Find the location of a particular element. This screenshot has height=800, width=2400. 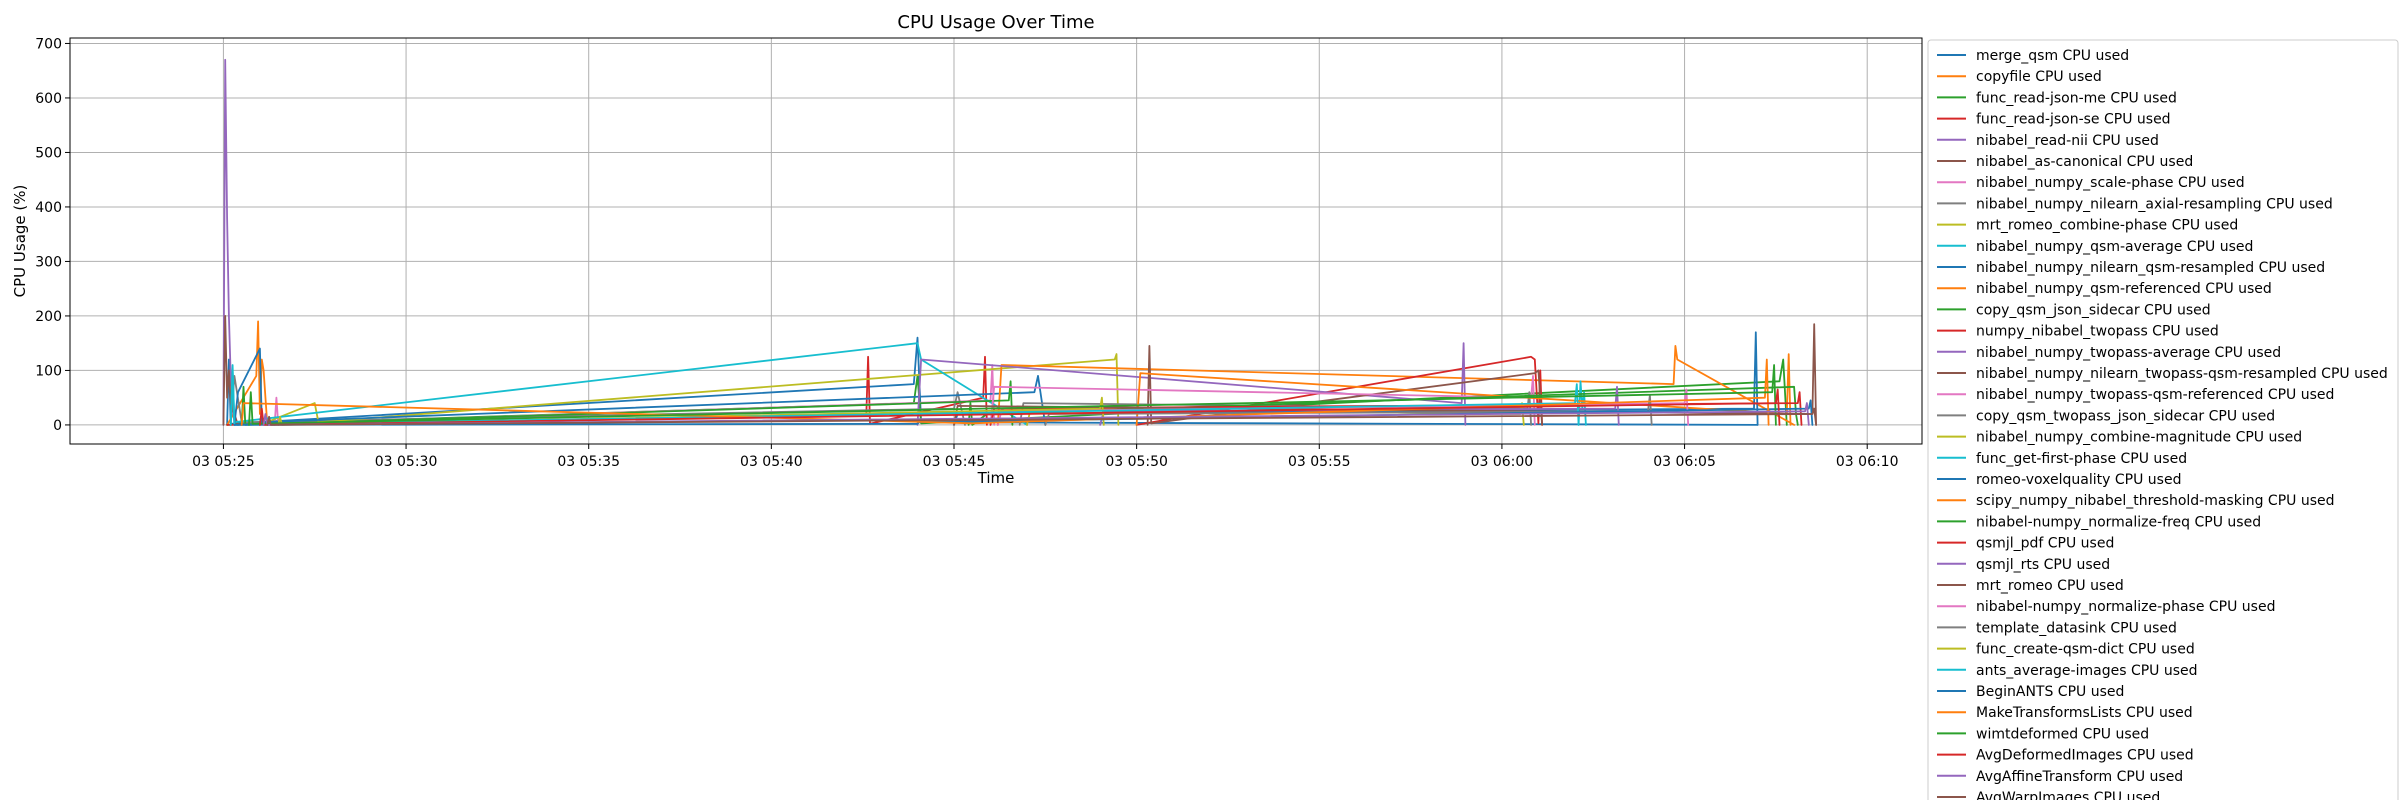

legend-item: AvgDeformedImages CPU used is located at coordinates (2065, 756).